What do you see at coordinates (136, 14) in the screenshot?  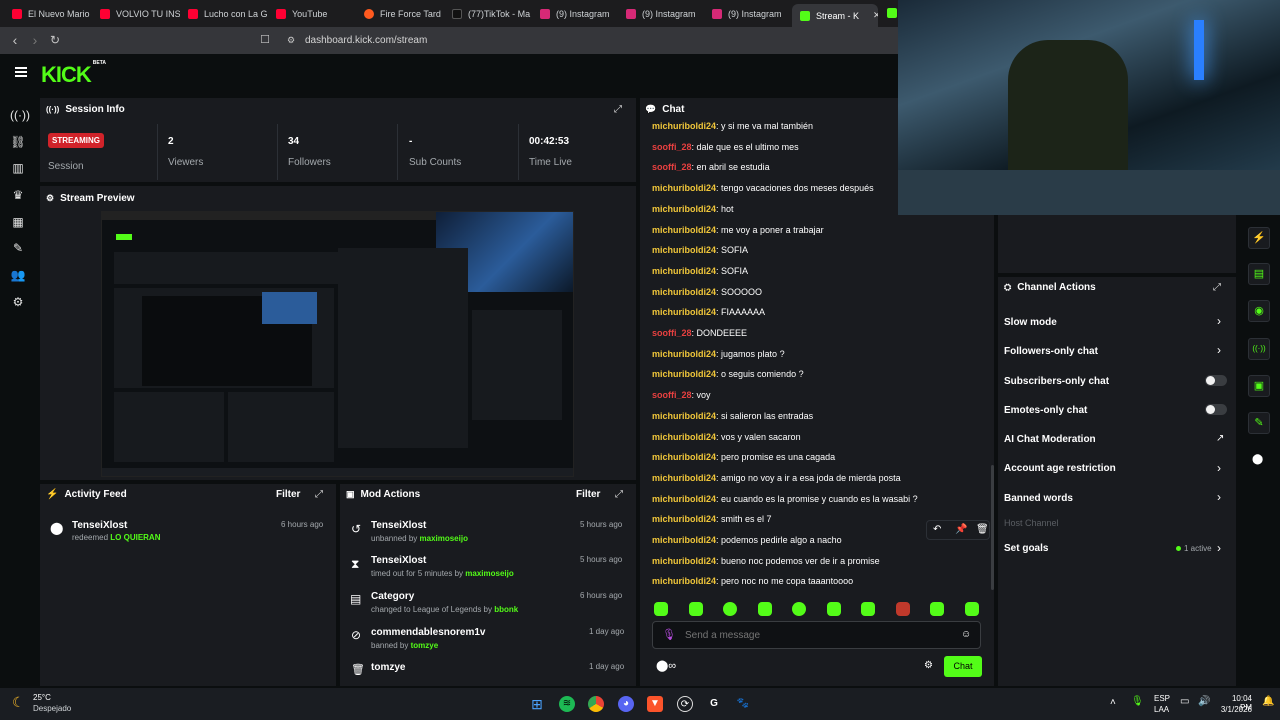 I see `browser-tab: VOLVIO TU INS` at bounding box center [136, 14].